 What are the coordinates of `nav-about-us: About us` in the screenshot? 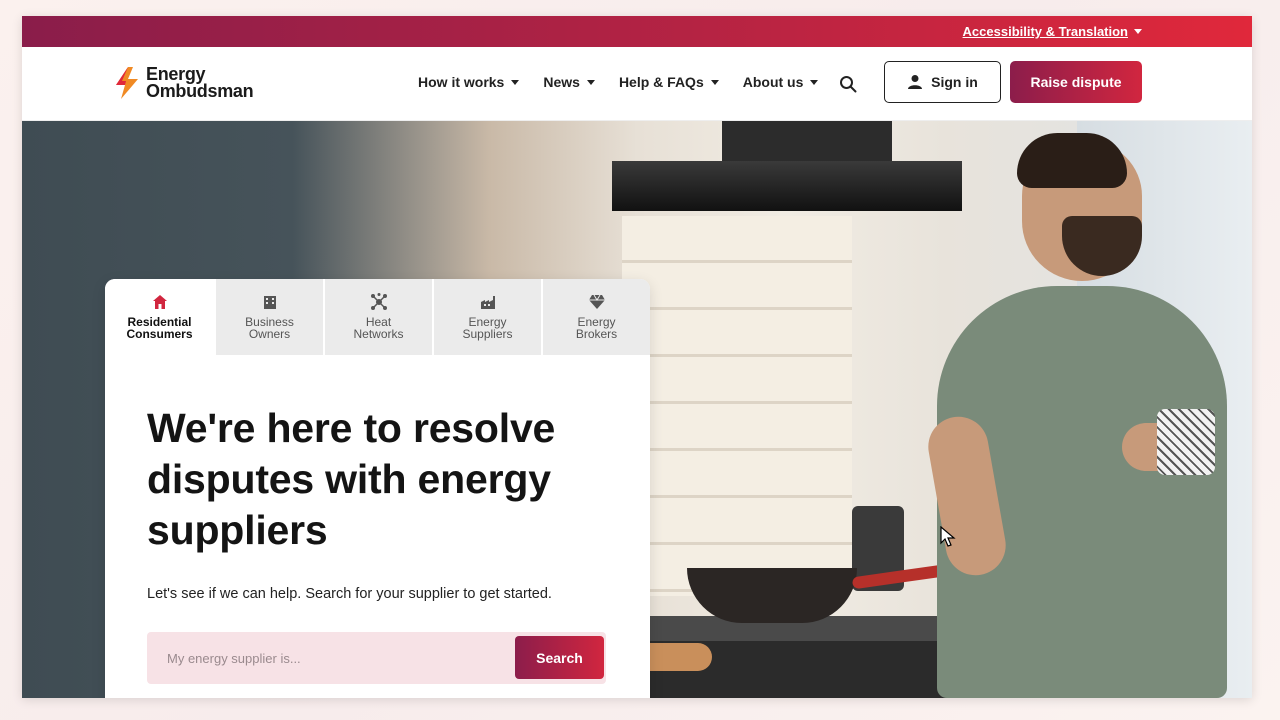 It's located at (781, 82).